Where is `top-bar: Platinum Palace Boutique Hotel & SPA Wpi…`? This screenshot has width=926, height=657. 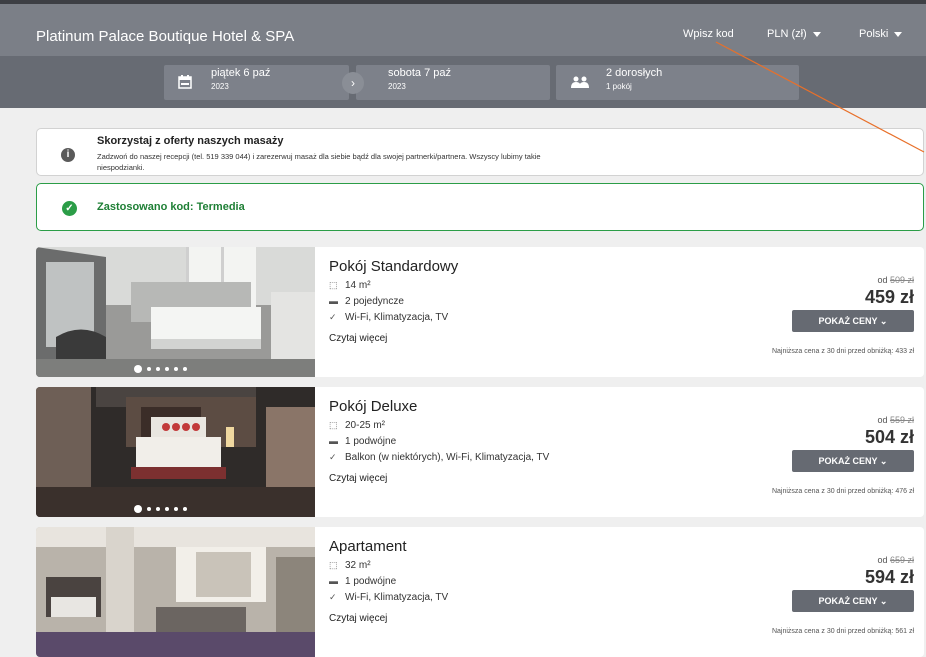 top-bar: Platinum Palace Boutique Hotel & SPA Wpi… is located at coordinates (463, 28).